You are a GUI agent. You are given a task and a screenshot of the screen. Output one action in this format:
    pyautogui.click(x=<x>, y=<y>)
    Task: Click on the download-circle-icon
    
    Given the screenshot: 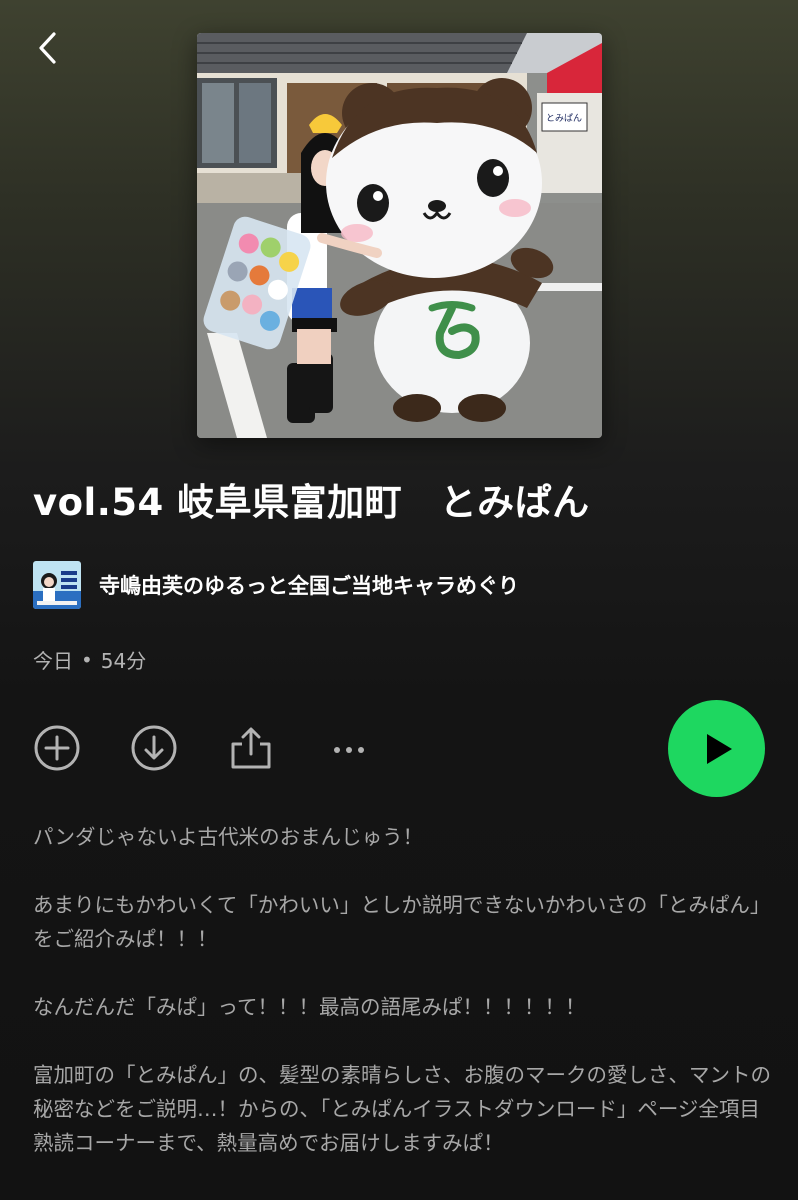 What is the action you would take?
    pyautogui.click(x=154, y=748)
    